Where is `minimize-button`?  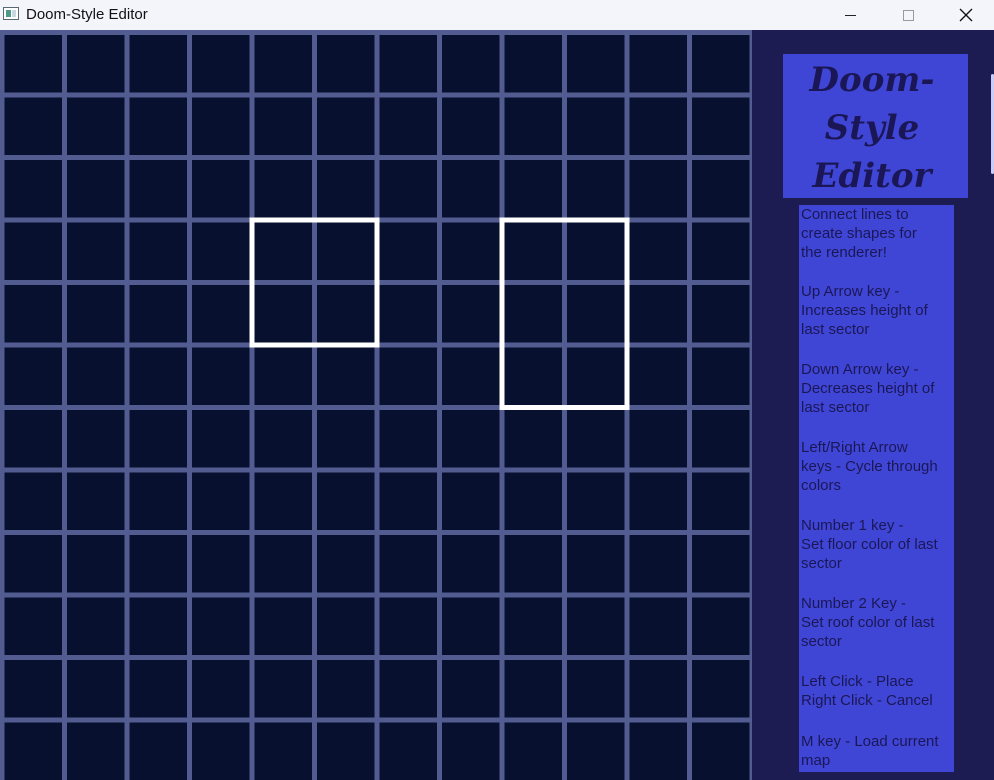 minimize-button is located at coordinates (850, 15).